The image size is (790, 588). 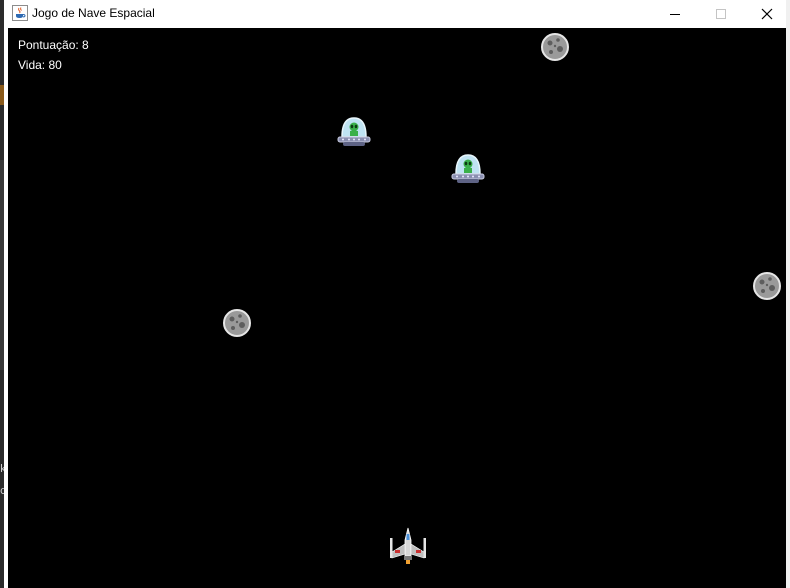 I want to click on maximize-icon, so click(x=721, y=13).